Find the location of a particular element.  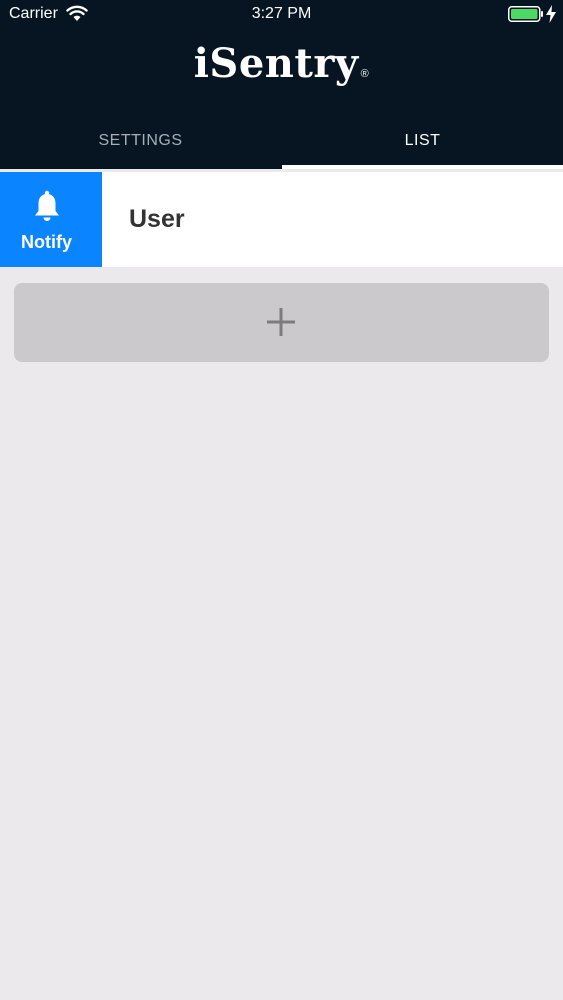

logo-text: iSentry is located at coordinates (276, 63).